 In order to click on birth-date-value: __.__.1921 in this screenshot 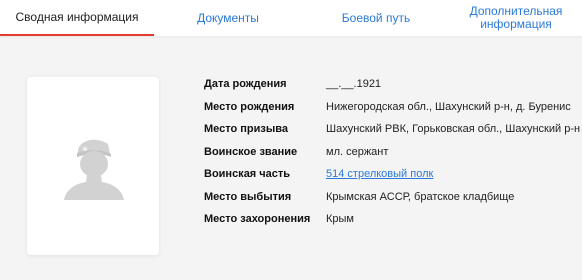, I will do `click(354, 84)`.